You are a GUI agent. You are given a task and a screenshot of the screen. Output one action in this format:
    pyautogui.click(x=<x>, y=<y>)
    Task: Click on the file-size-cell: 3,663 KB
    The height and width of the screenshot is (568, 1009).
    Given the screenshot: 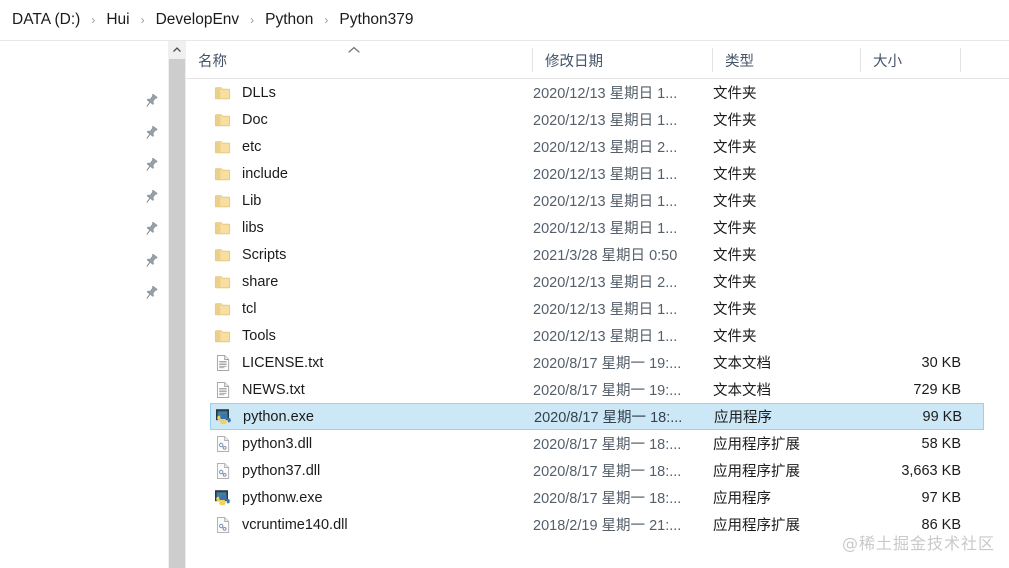 What is the action you would take?
    pyautogui.click(x=931, y=470)
    